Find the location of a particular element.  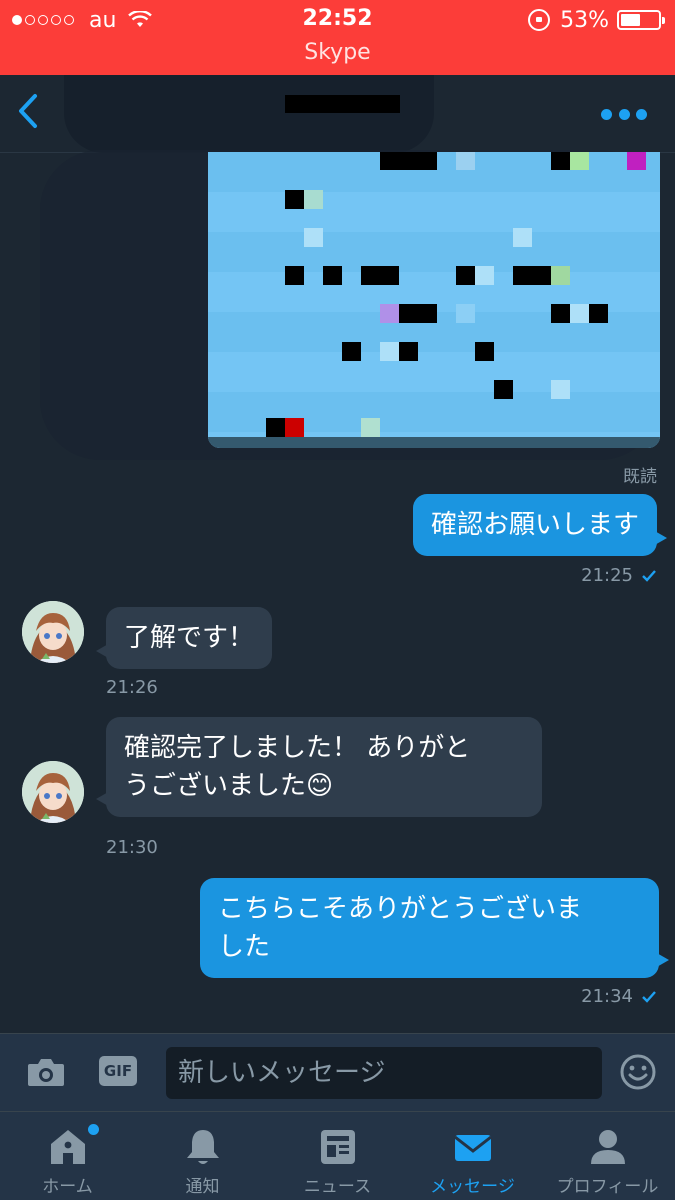

message-text-line: うございました😊 is located at coordinates (324, 786).